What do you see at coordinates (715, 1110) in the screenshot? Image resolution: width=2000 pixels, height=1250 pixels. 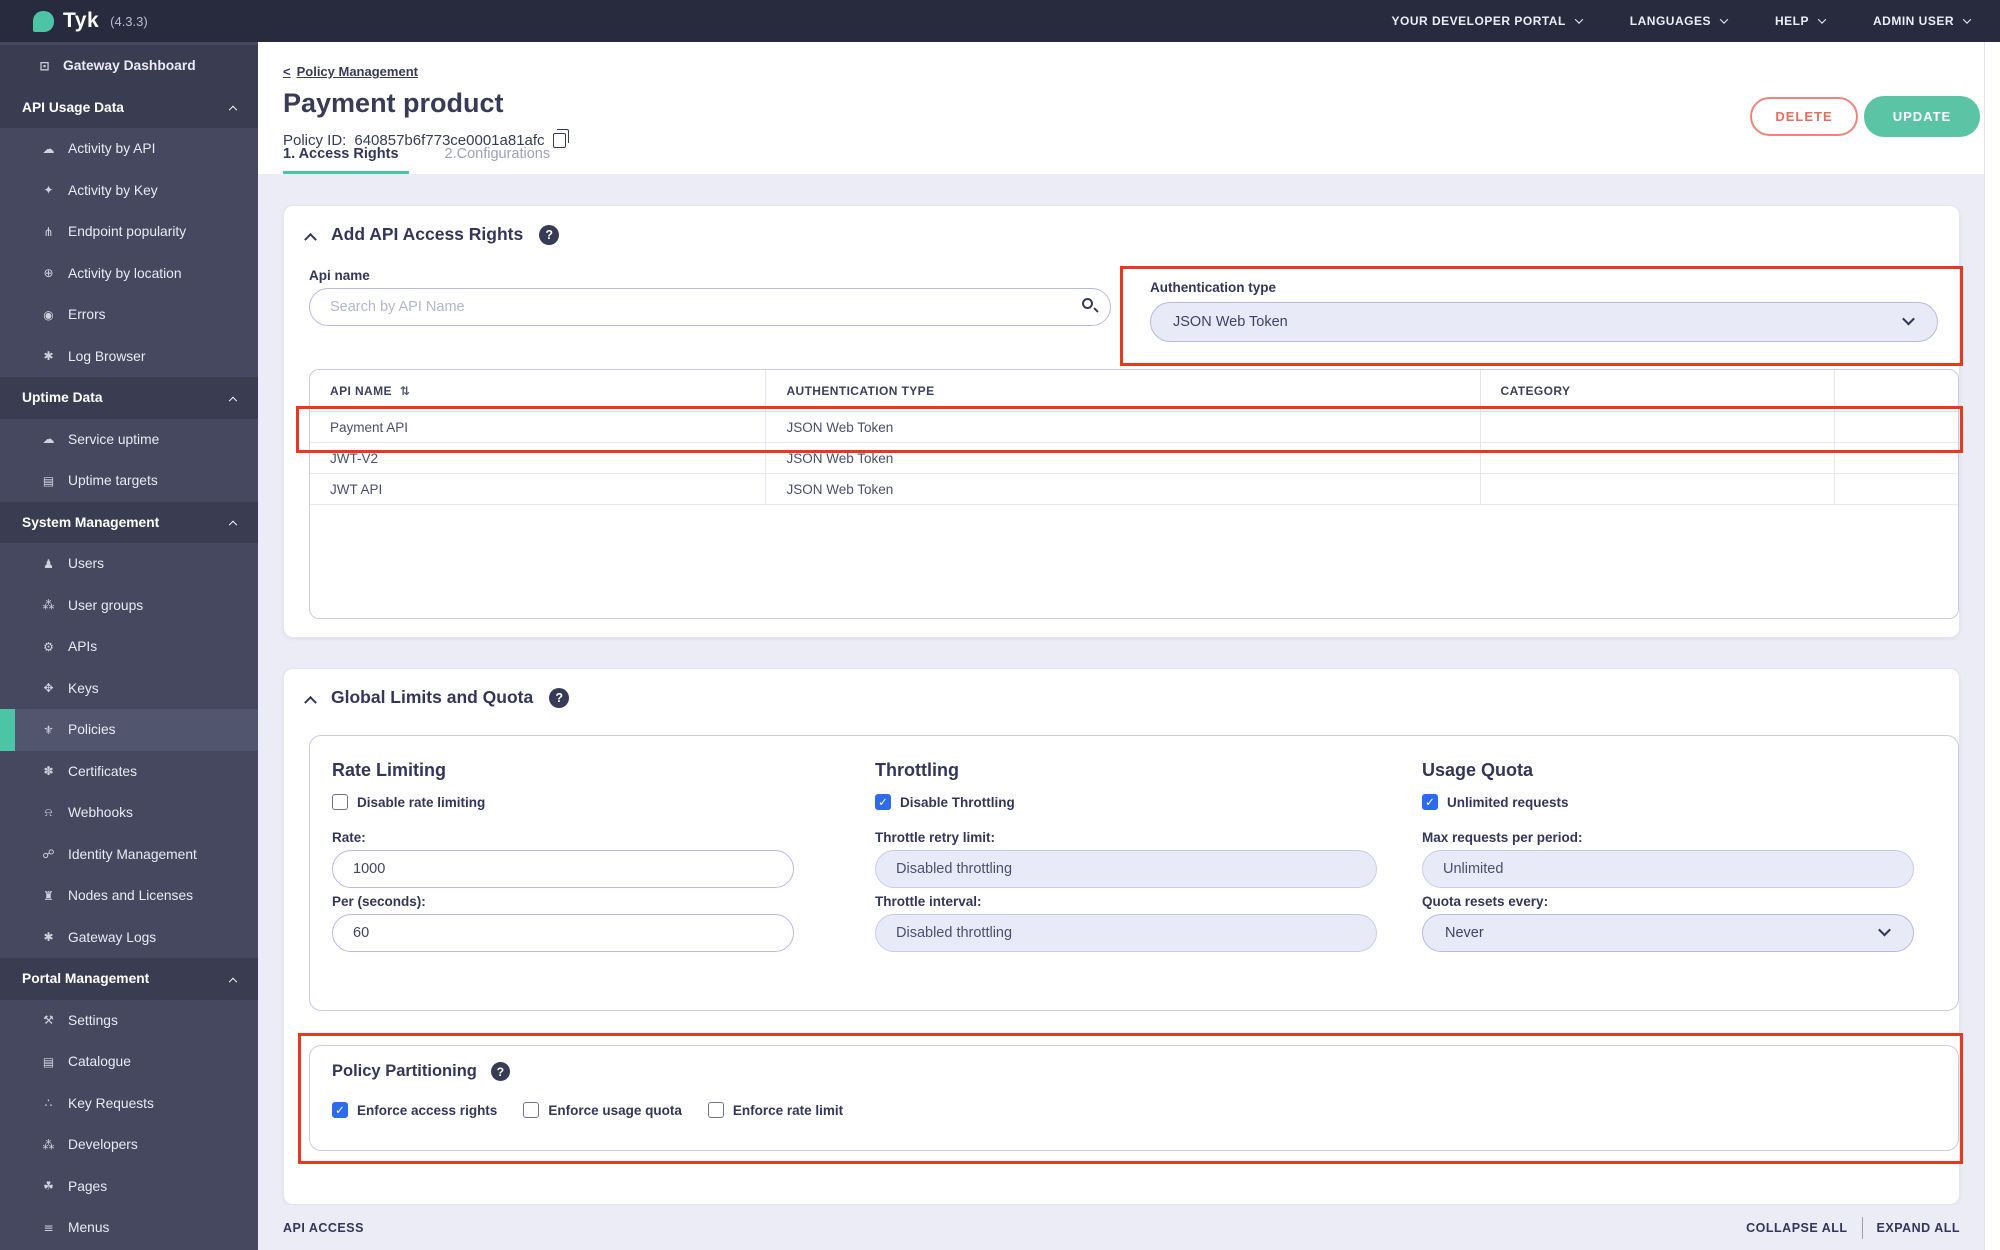 I see `enforce-rate-limit-checkbox` at bounding box center [715, 1110].